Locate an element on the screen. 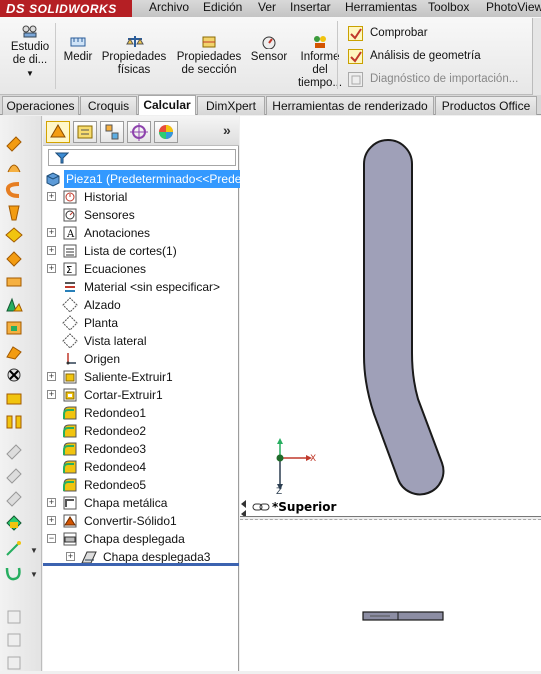 This screenshot has width=541, height=674. panel-more-chevron-icon: » is located at coordinates (227, 130).